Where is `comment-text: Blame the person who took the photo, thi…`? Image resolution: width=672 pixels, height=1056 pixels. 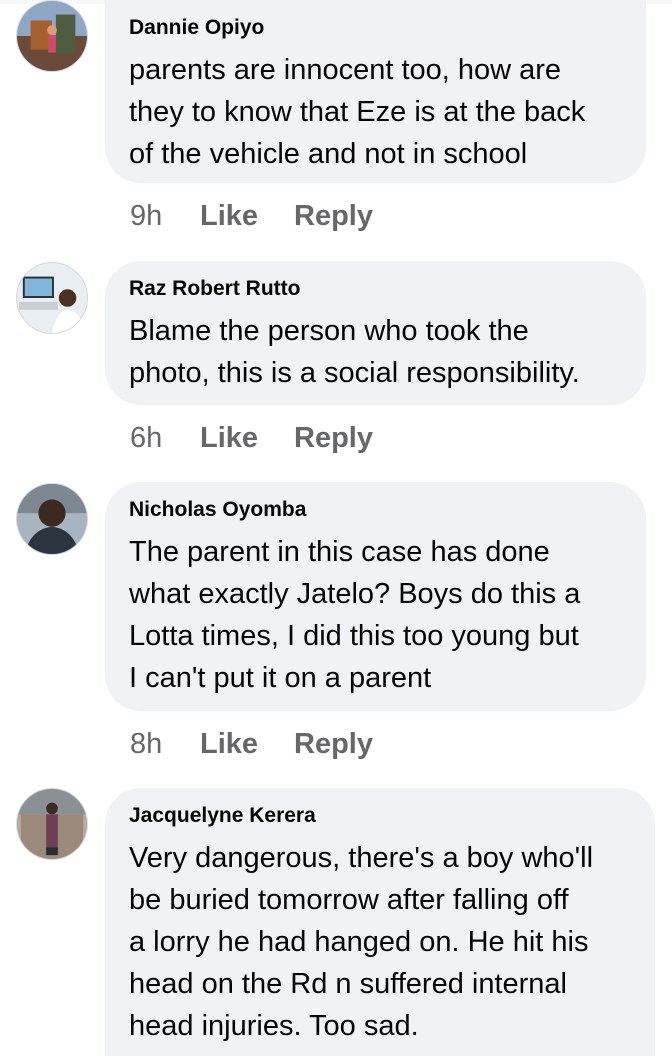
comment-text: Blame the person who took the photo, thi… is located at coordinates (354, 352).